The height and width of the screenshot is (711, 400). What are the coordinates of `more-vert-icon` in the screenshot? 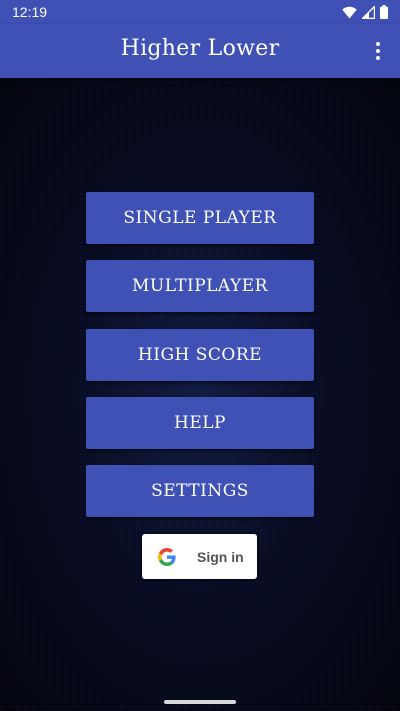 It's located at (378, 51).